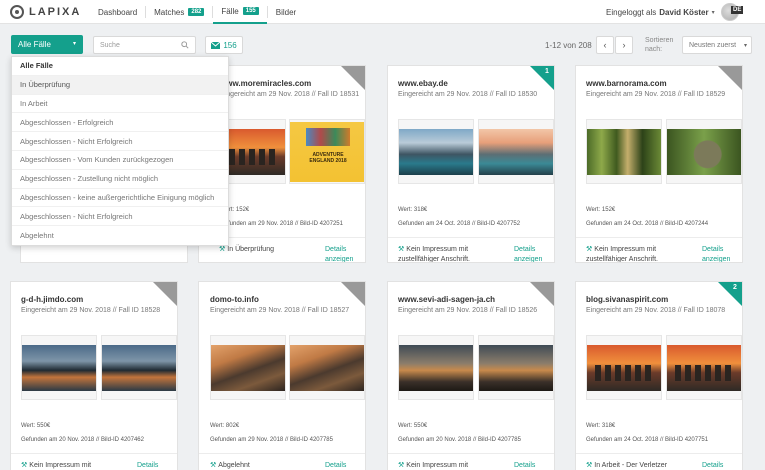 Image resolution: width=765 pixels, height=470 pixels. I want to click on case-status: ⚒ In Überprüfung, so click(269, 250).